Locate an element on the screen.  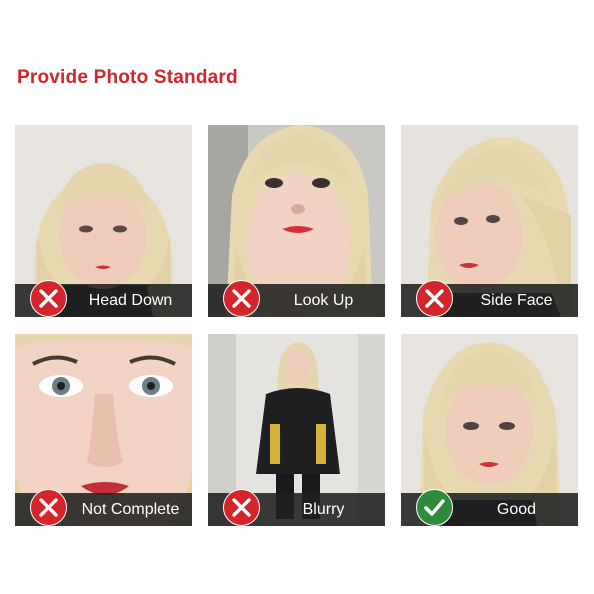
caption-bar: Good is located at coordinates (489, 507).